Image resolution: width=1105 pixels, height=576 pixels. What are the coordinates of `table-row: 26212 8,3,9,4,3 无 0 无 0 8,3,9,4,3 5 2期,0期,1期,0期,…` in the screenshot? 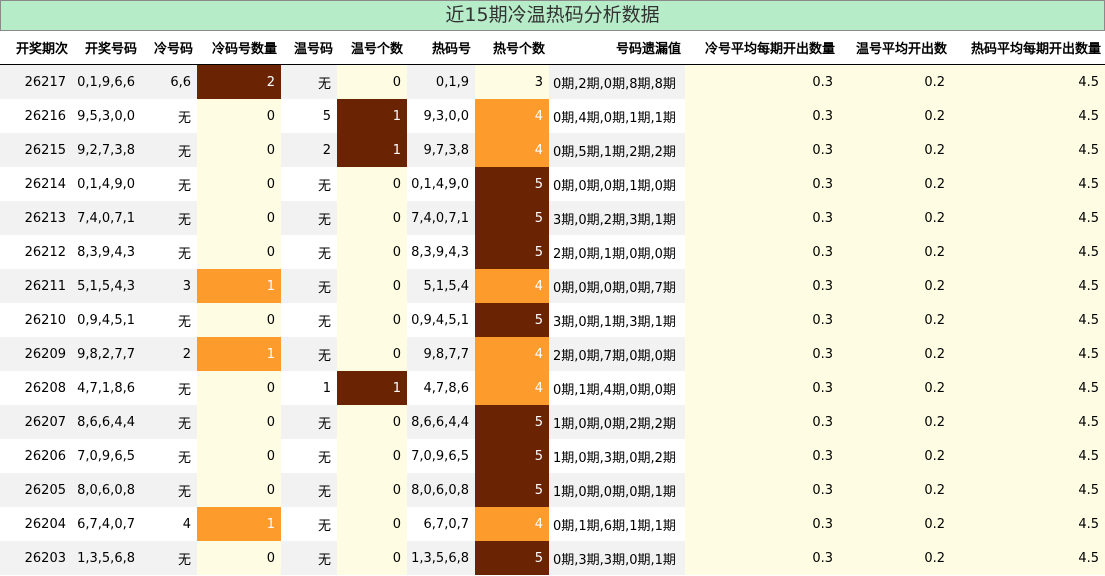 It's located at (552, 252).